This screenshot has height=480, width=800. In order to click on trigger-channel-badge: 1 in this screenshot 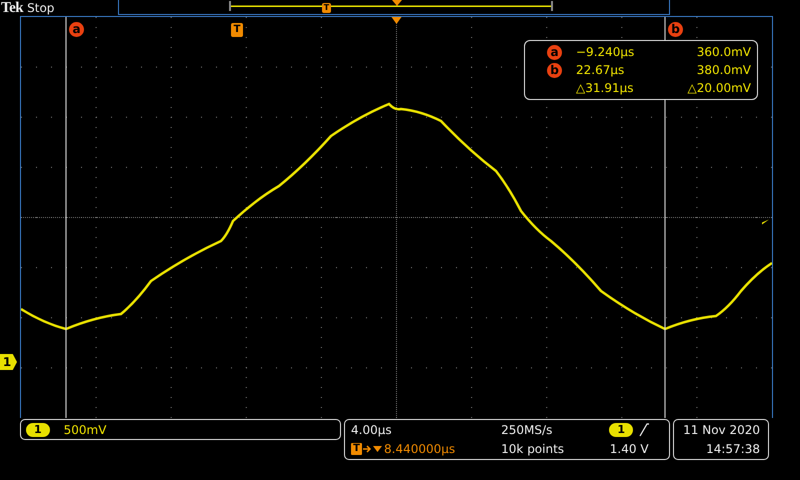, I will do `click(621, 430)`.